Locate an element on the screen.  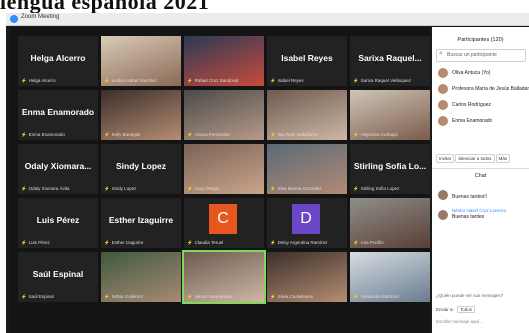
participant-search-input: ⌕ Buscar un participante is located at coordinates (481, 55).